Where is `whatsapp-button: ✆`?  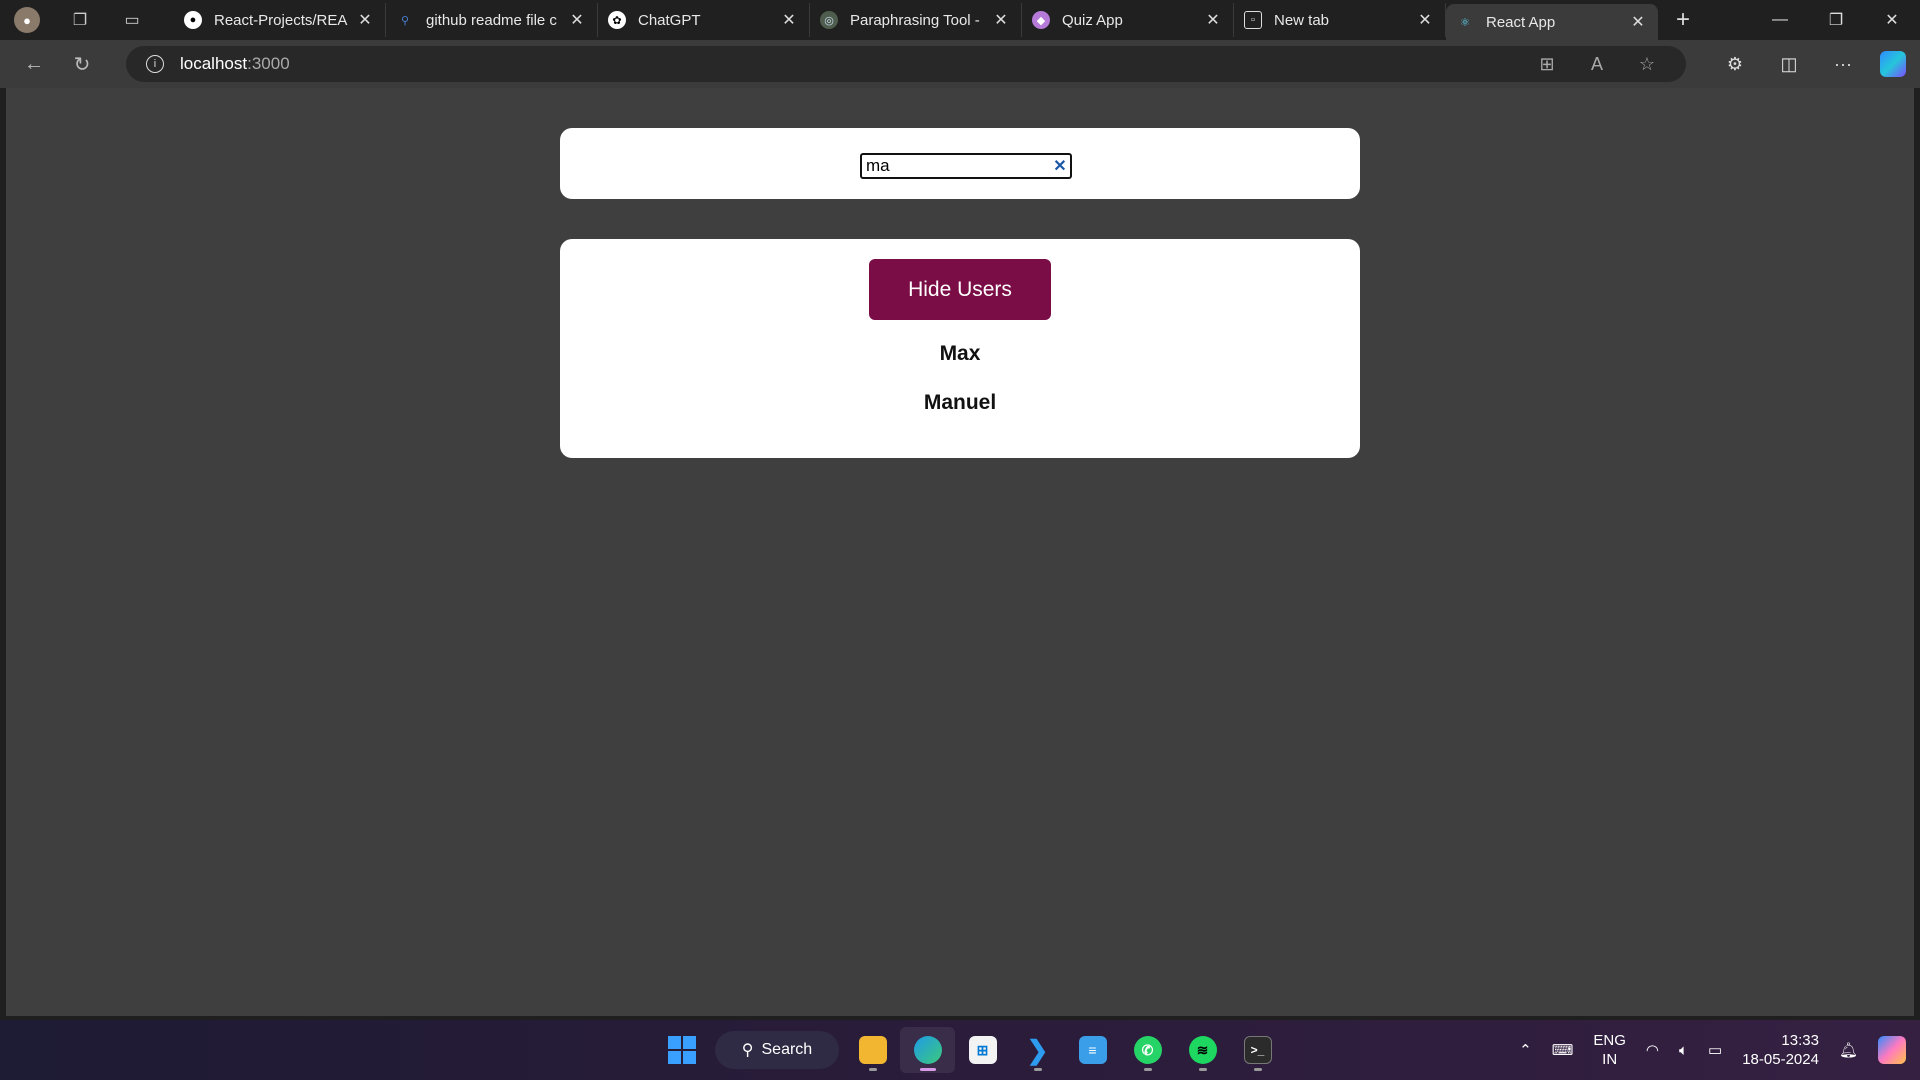 whatsapp-button: ✆ is located at coordinates (1147, 1050).